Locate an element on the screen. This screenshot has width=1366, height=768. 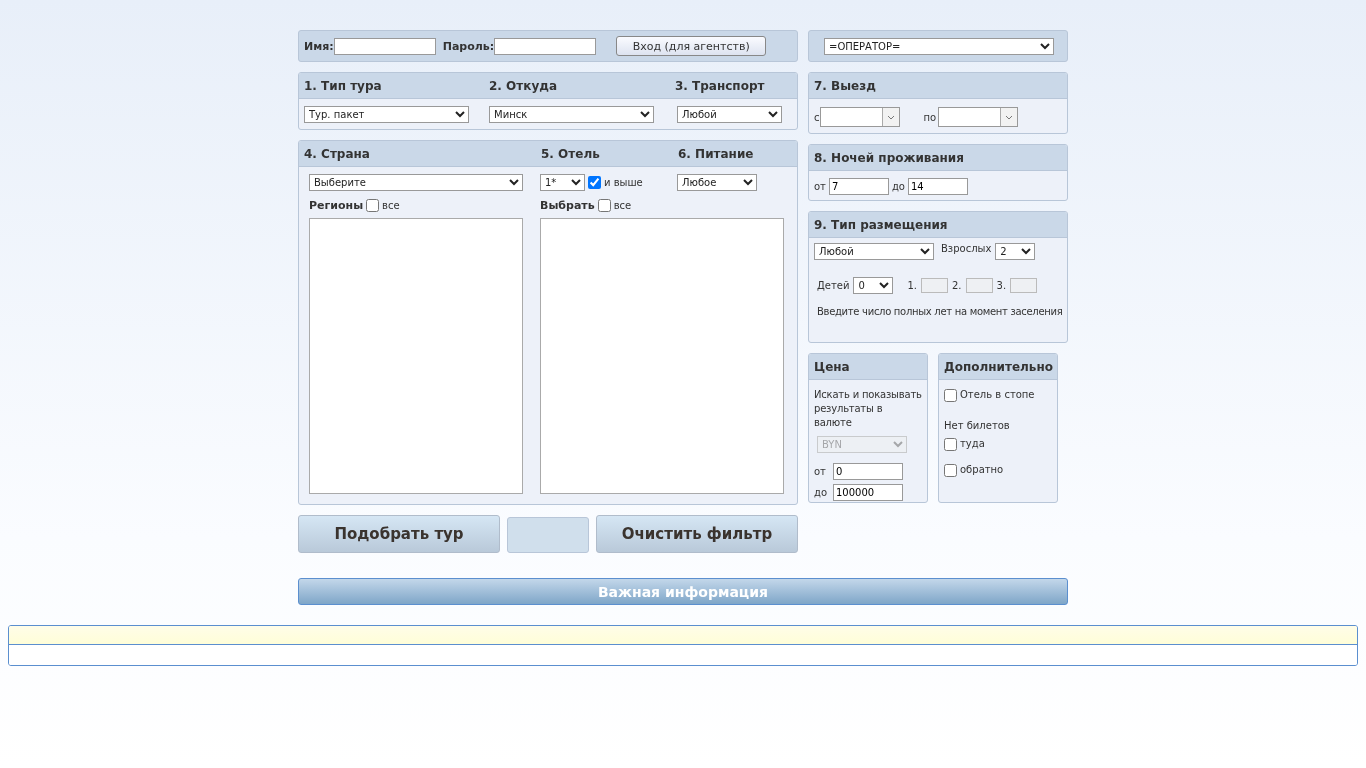
adults-dropdown: 2 is located at coordinates (1015, 251).